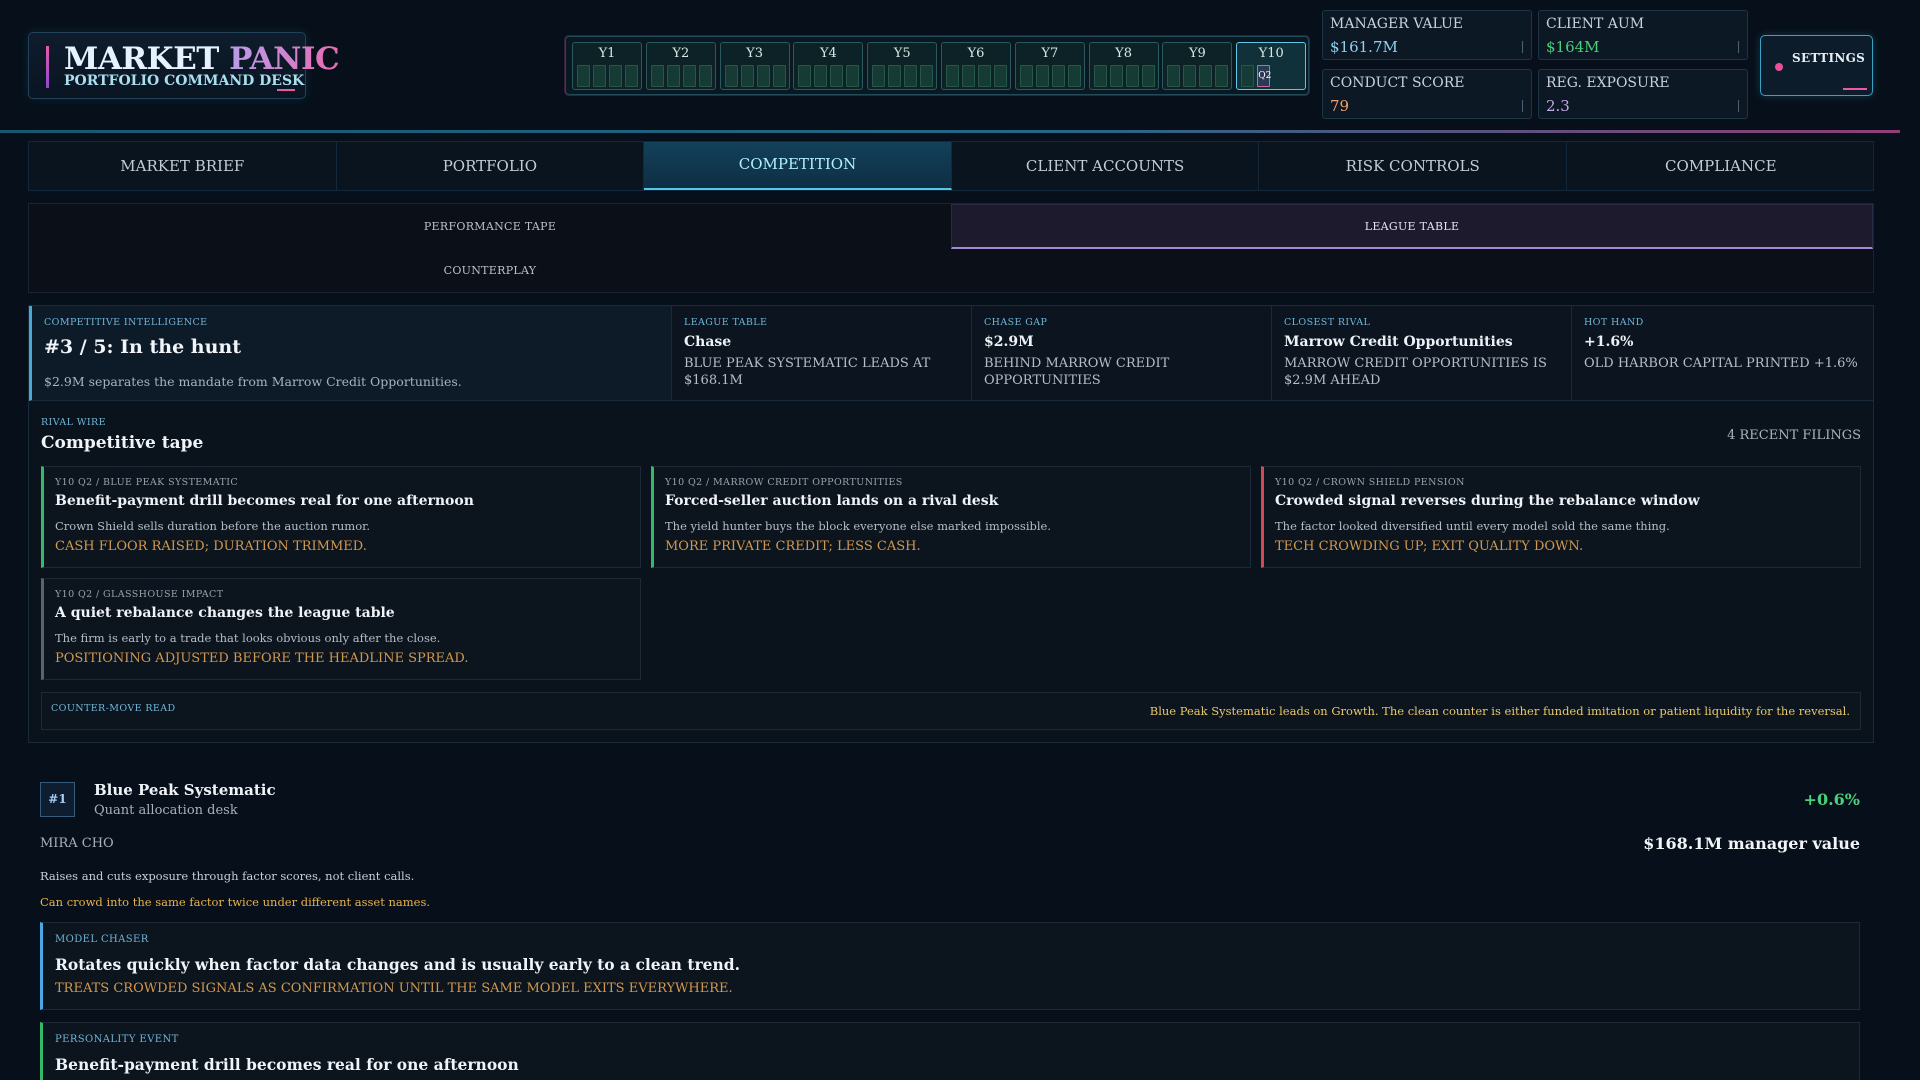 This screenshot has height=1080, width=1920. I want to click on app-subtitle: PORTFOLIO COMMAND DESK, so click(184, 81).